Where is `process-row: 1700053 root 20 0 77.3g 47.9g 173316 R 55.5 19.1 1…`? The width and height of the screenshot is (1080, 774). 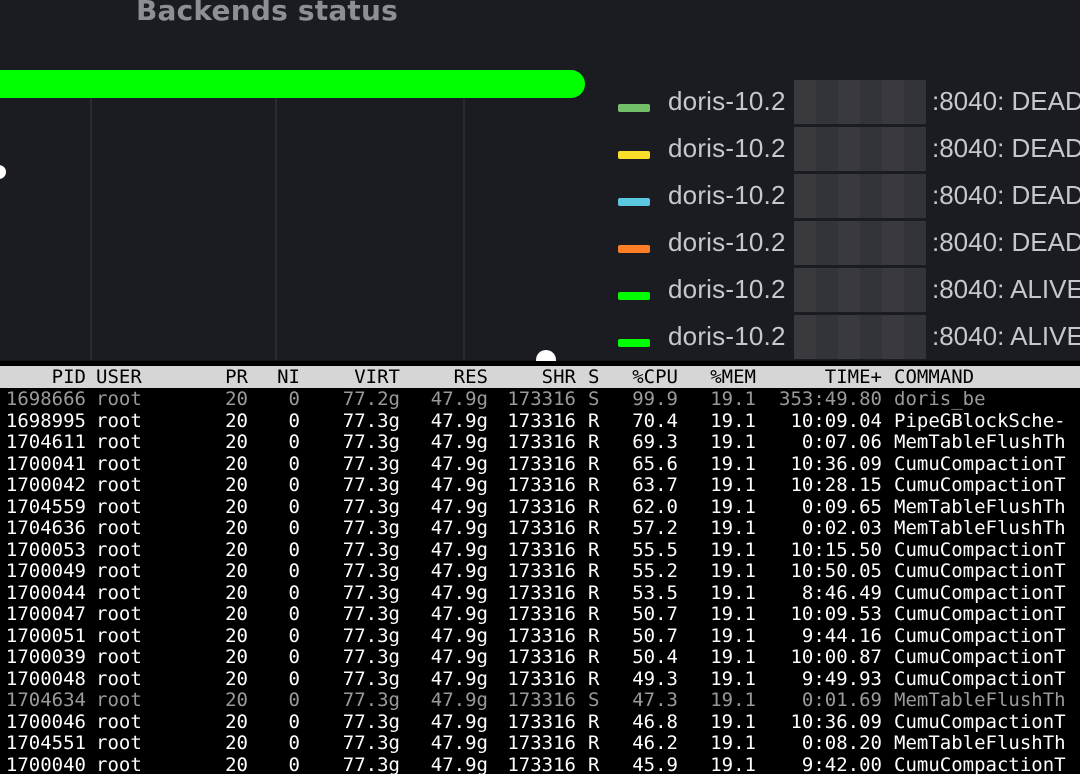
process-row: 1700053 root 20 0 77.3g 47.9g 173316 R 55.5 19.1 1… is located at coordinates (540, 550).